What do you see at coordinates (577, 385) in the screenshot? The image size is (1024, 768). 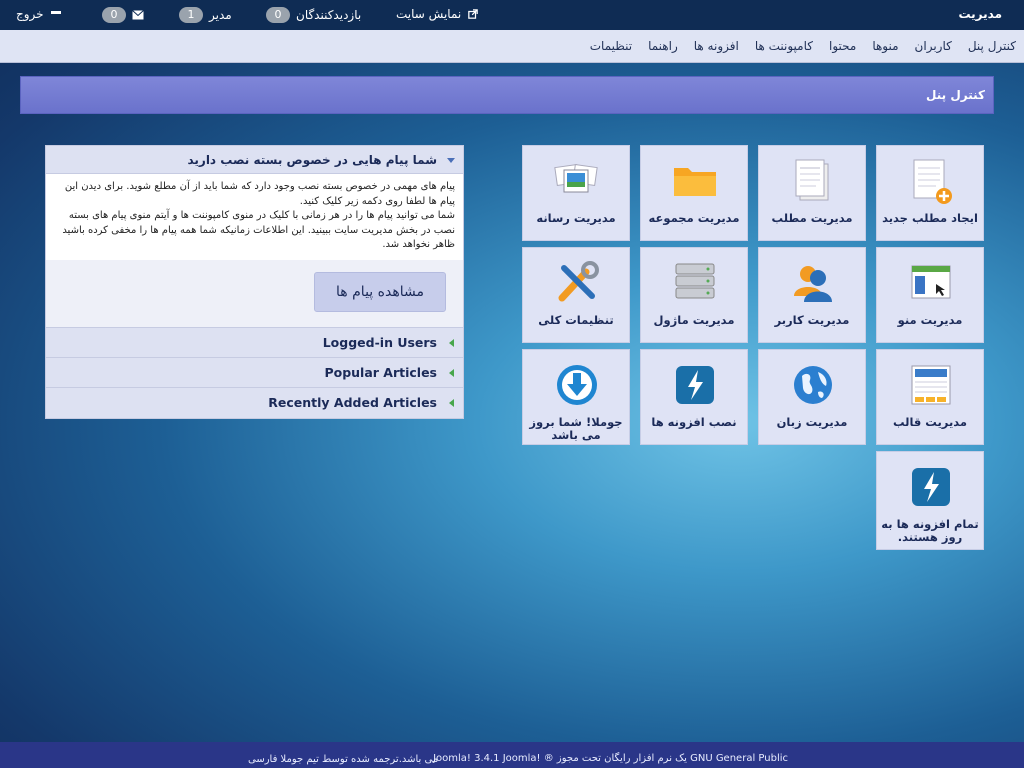 I see `download-icon` at bounding box center [577, 385].